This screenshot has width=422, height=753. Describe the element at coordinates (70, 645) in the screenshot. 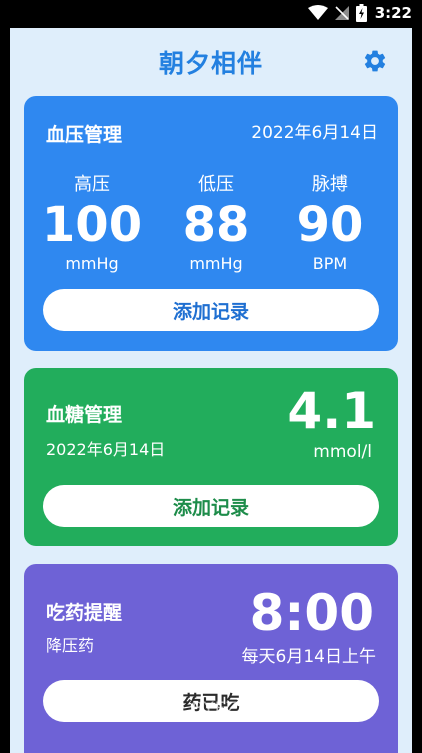

I see `medication-name: 降压药` at that location.